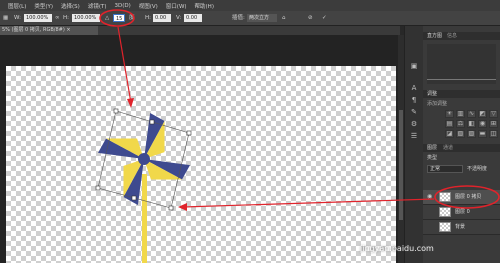 This screenshot has height=263, width=500. Describe the element at coordinates (414, 88) in the screenshot. I see `character-icon: A` at that location.